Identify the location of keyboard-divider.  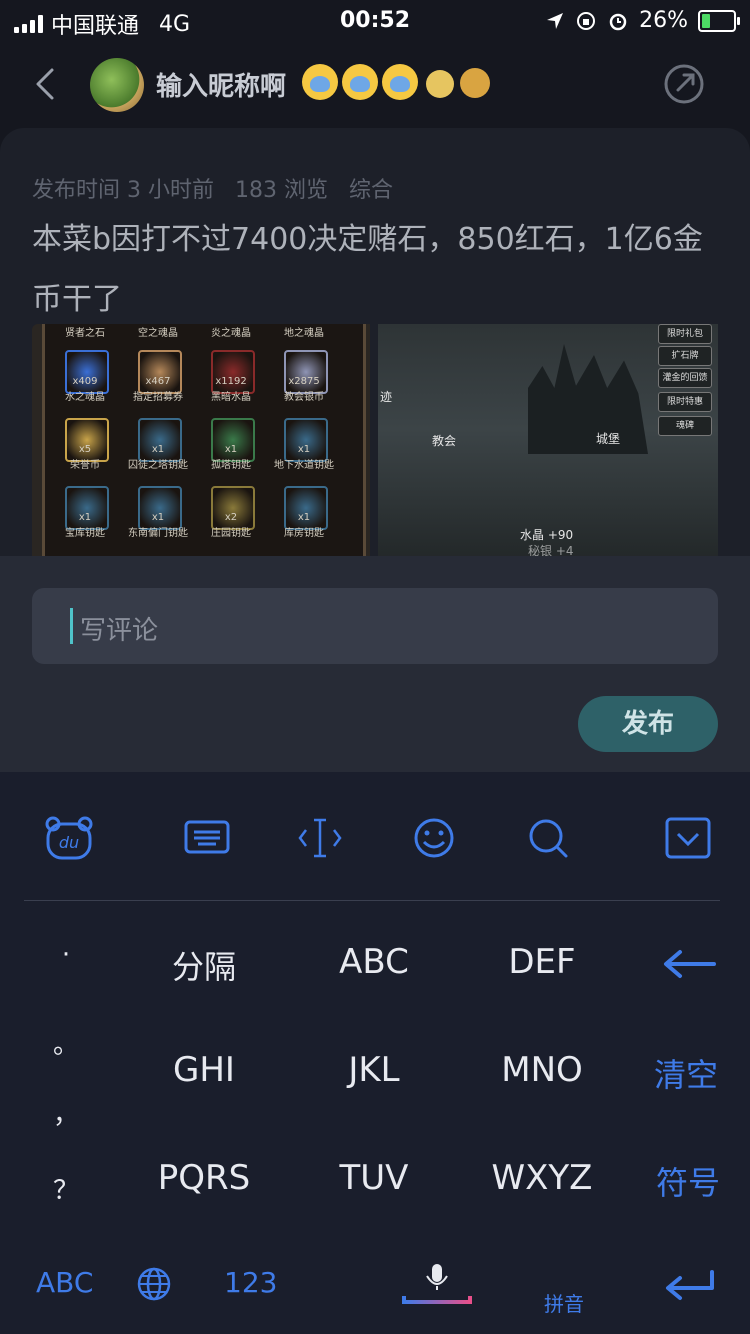
(372, 900).